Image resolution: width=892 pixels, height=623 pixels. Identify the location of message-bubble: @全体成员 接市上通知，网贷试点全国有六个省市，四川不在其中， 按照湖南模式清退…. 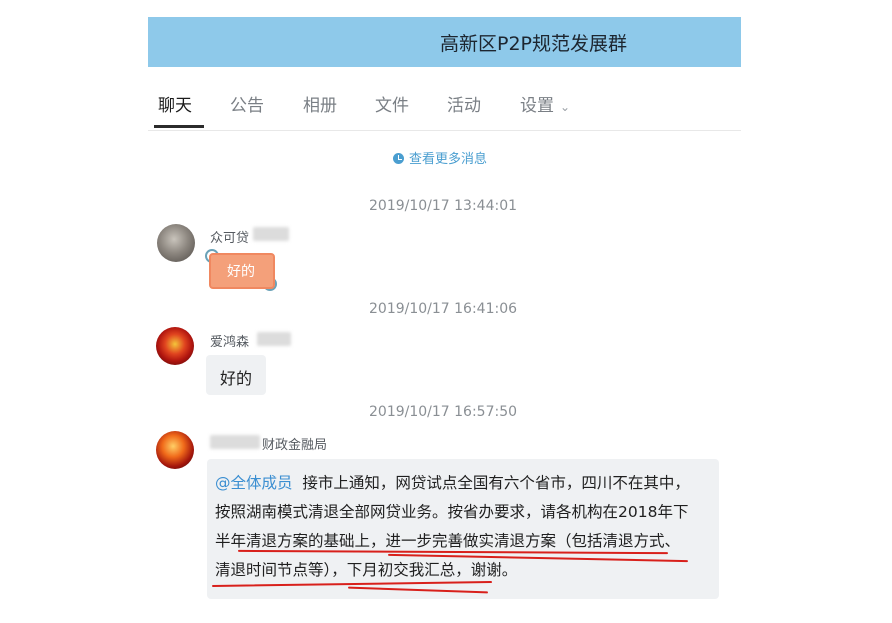
(463, 529).